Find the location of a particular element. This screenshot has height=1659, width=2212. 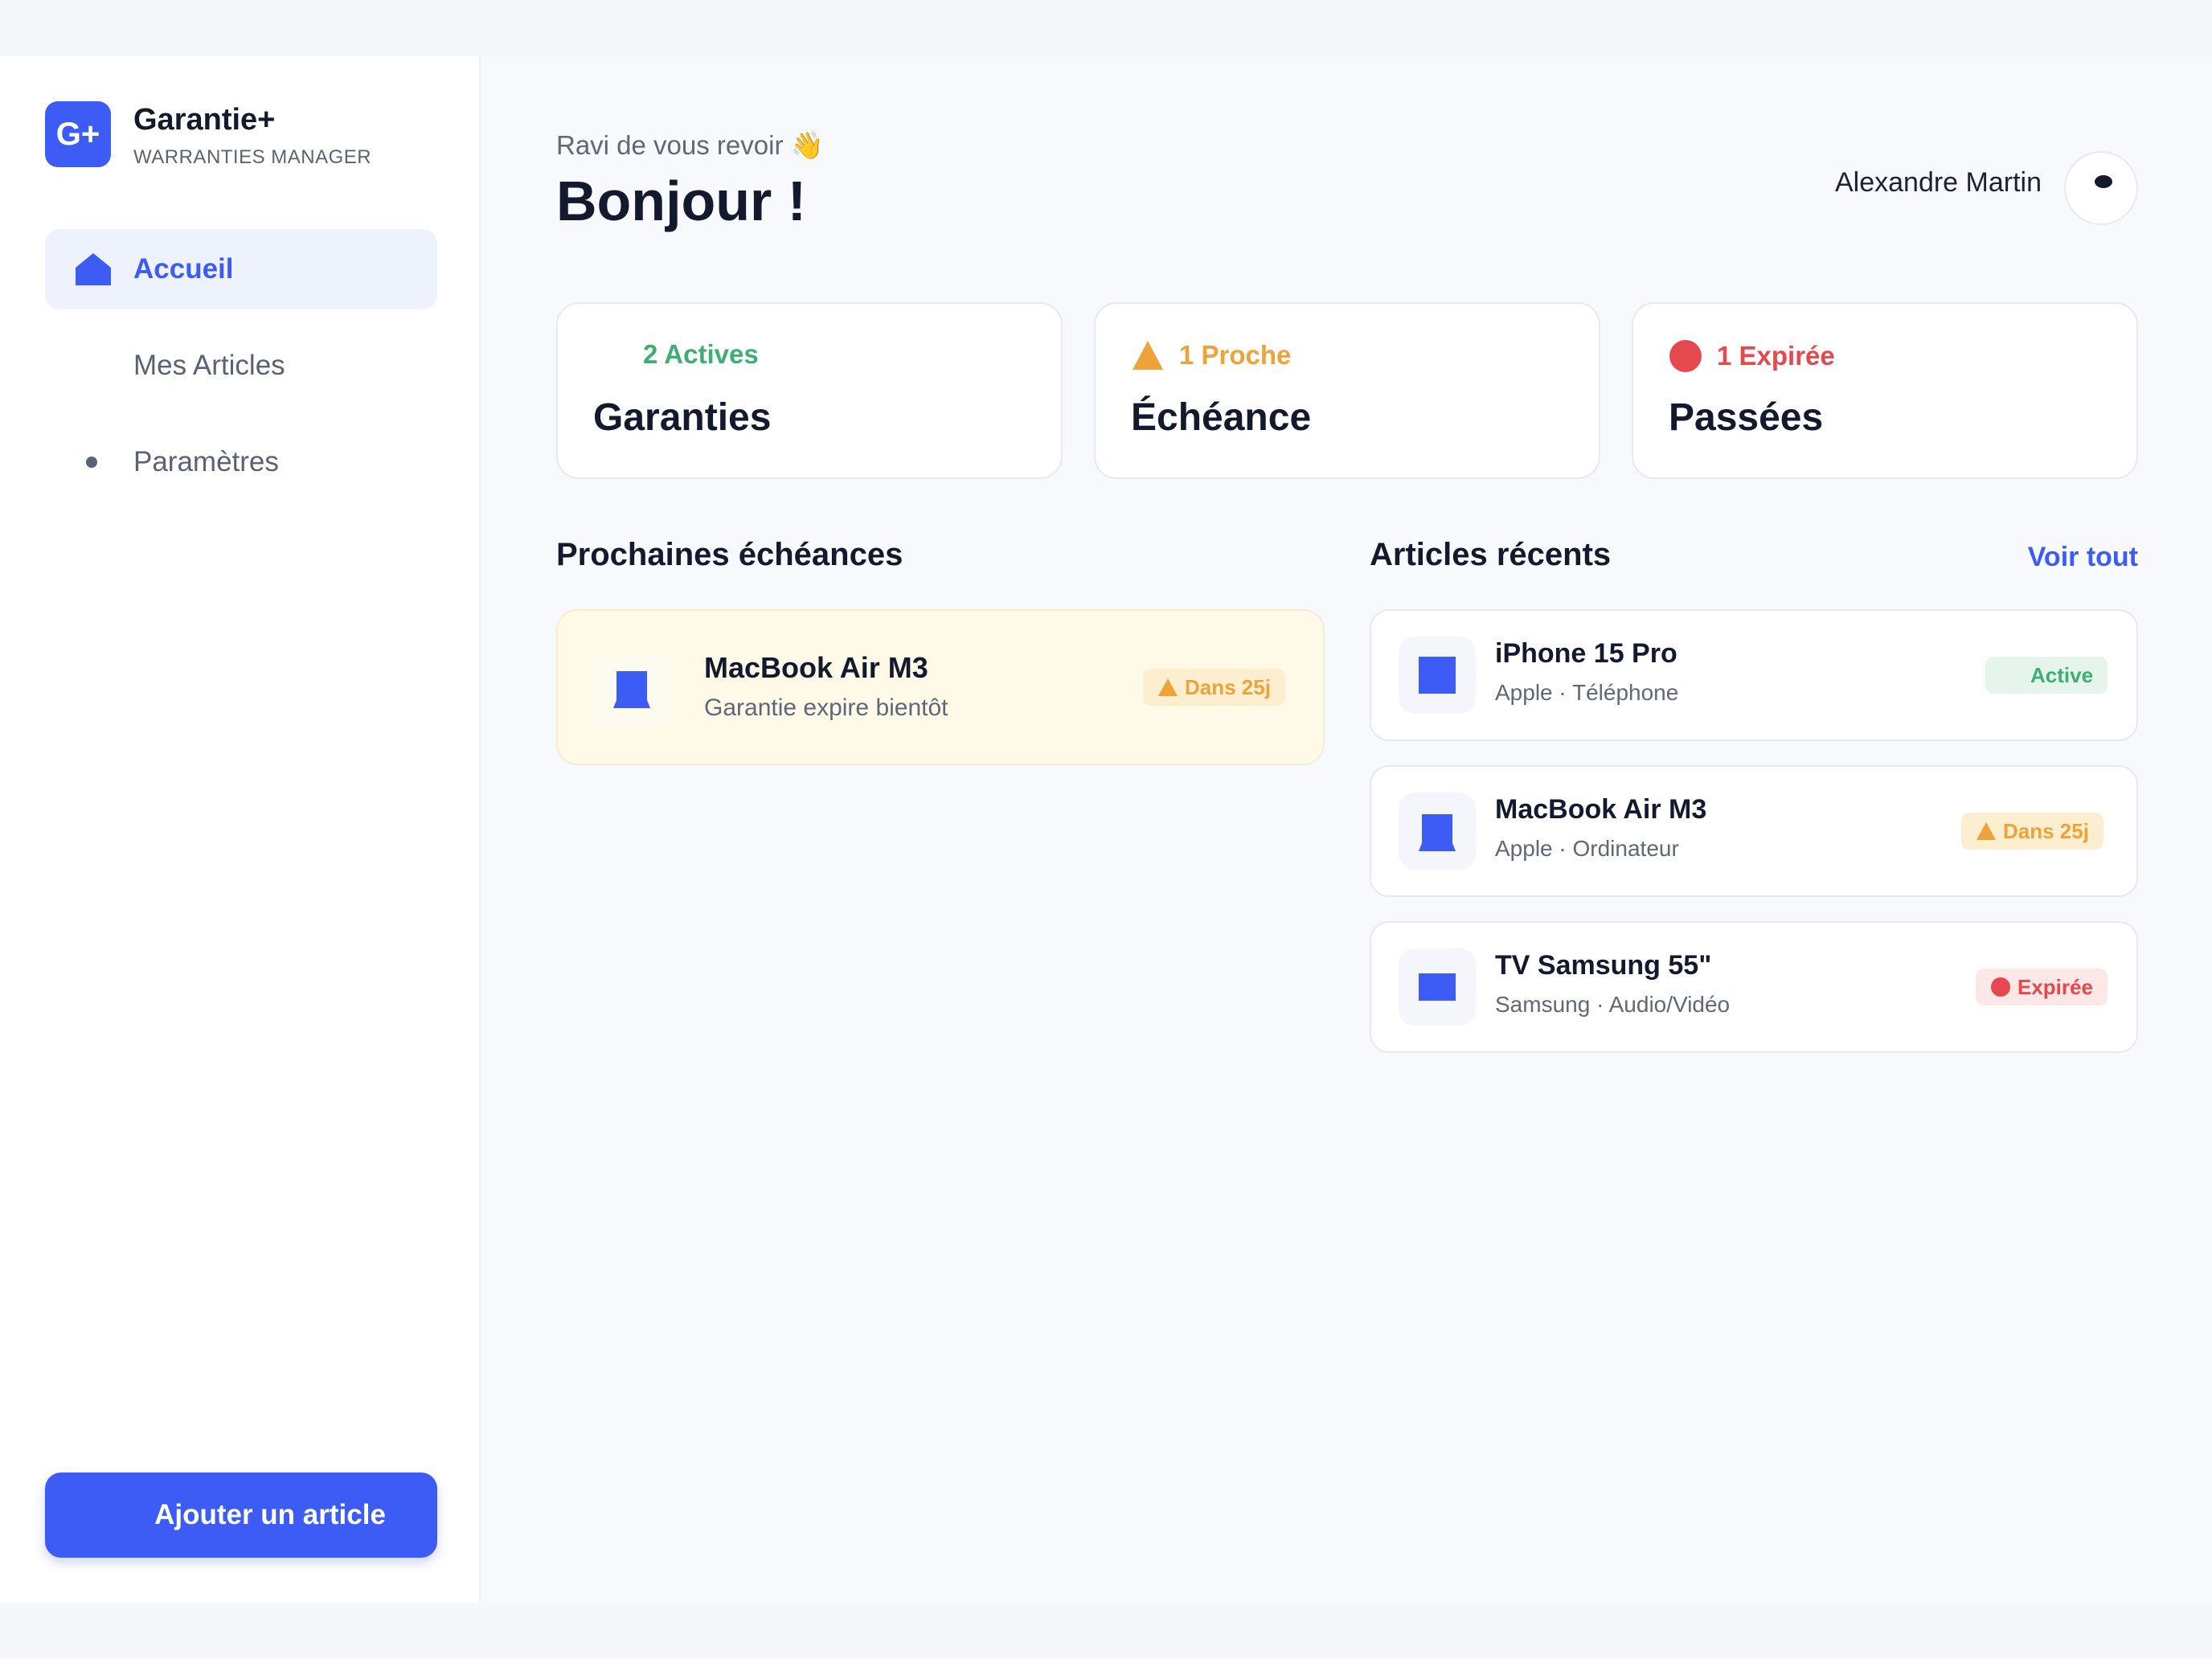

stat-top: 1 Proche is located at coordinates (1211, 355).